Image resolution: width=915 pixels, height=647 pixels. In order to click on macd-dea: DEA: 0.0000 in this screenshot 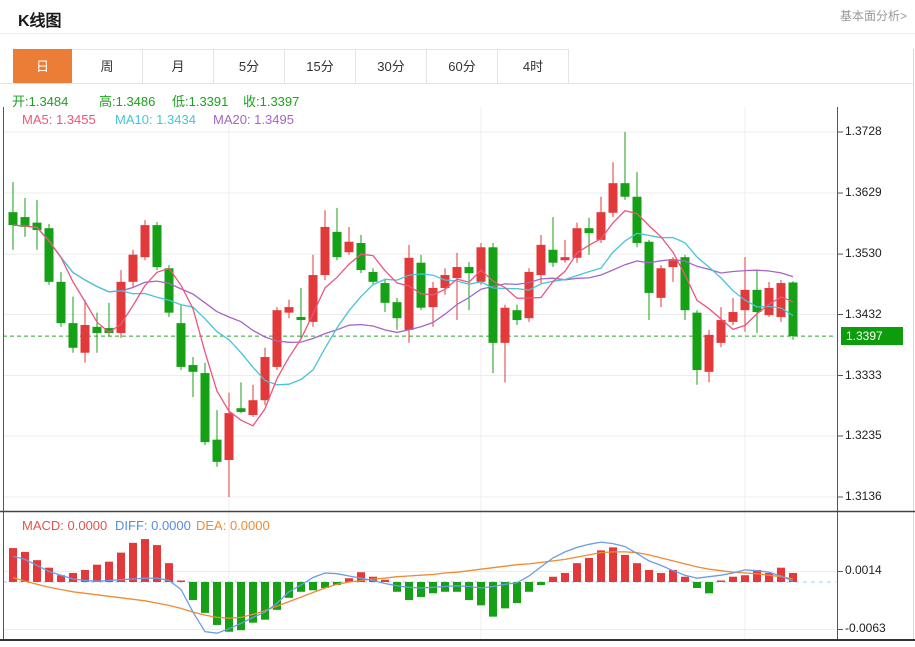, I will do `click(233, 525)`.